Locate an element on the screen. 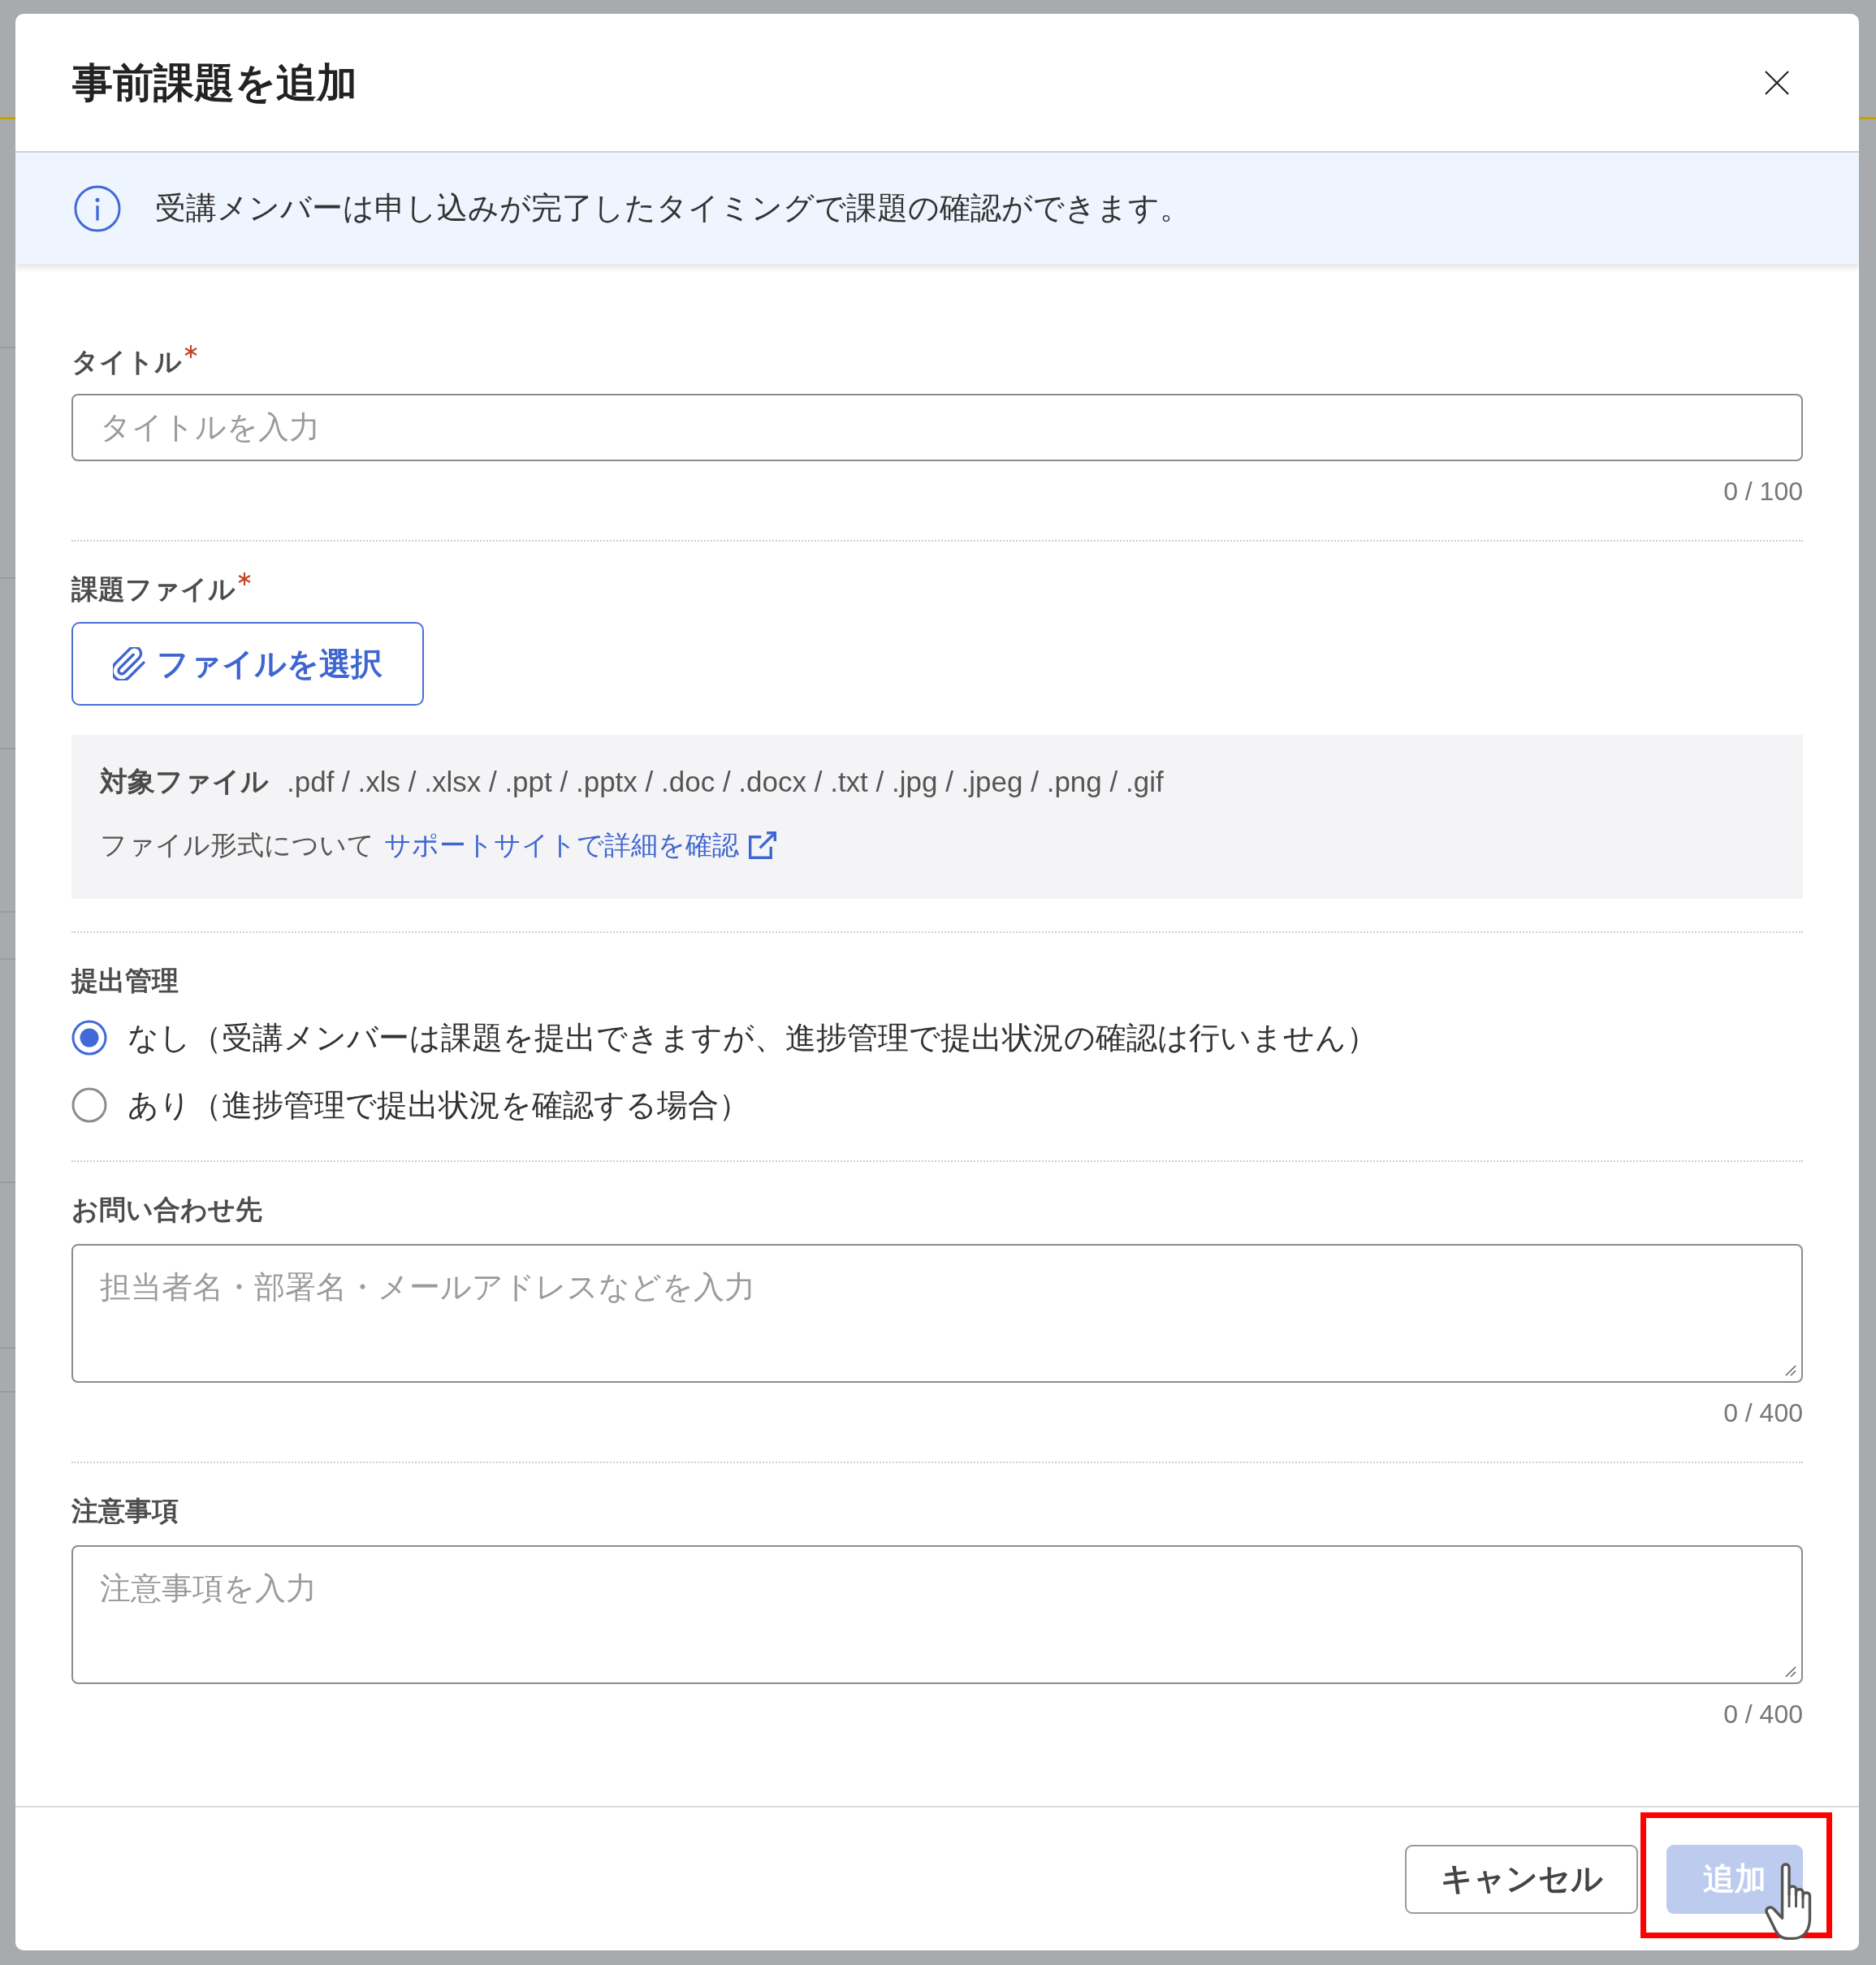 This screenshot has width=1876, height=1965. field-label: タイトル is located at coordinates (126, 362).